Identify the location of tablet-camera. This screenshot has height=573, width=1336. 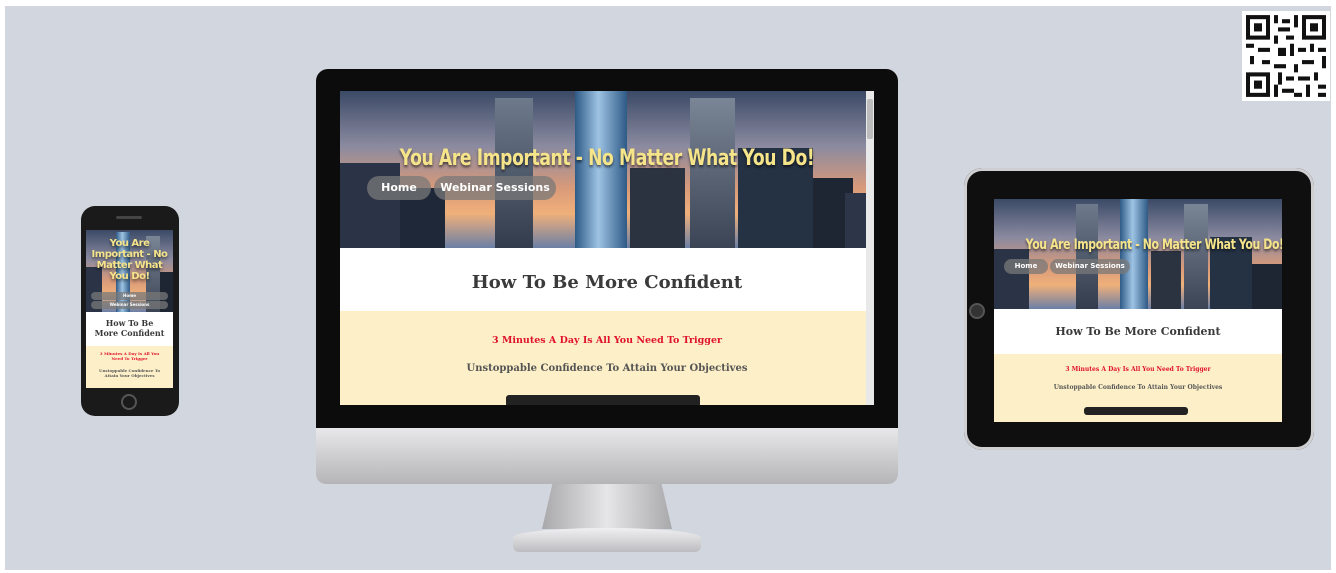
(977, 311).